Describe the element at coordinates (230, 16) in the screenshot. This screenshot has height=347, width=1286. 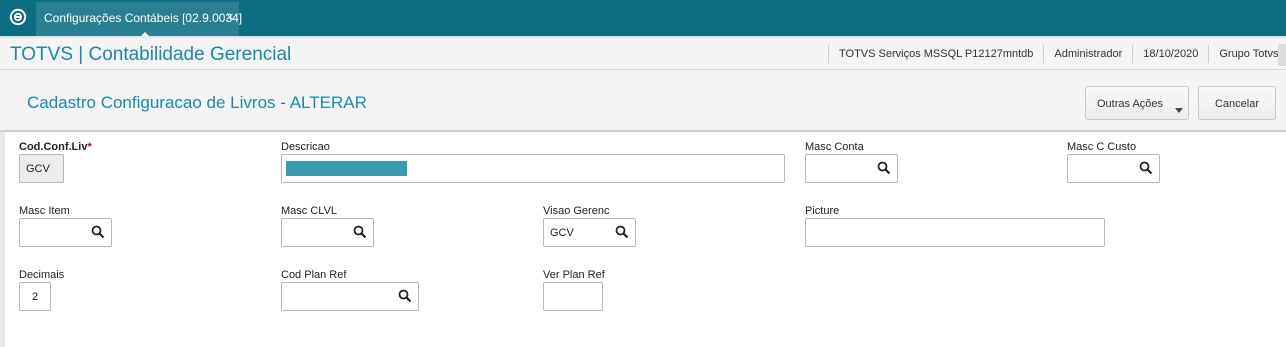
I see `close-icon: ×` at that location.